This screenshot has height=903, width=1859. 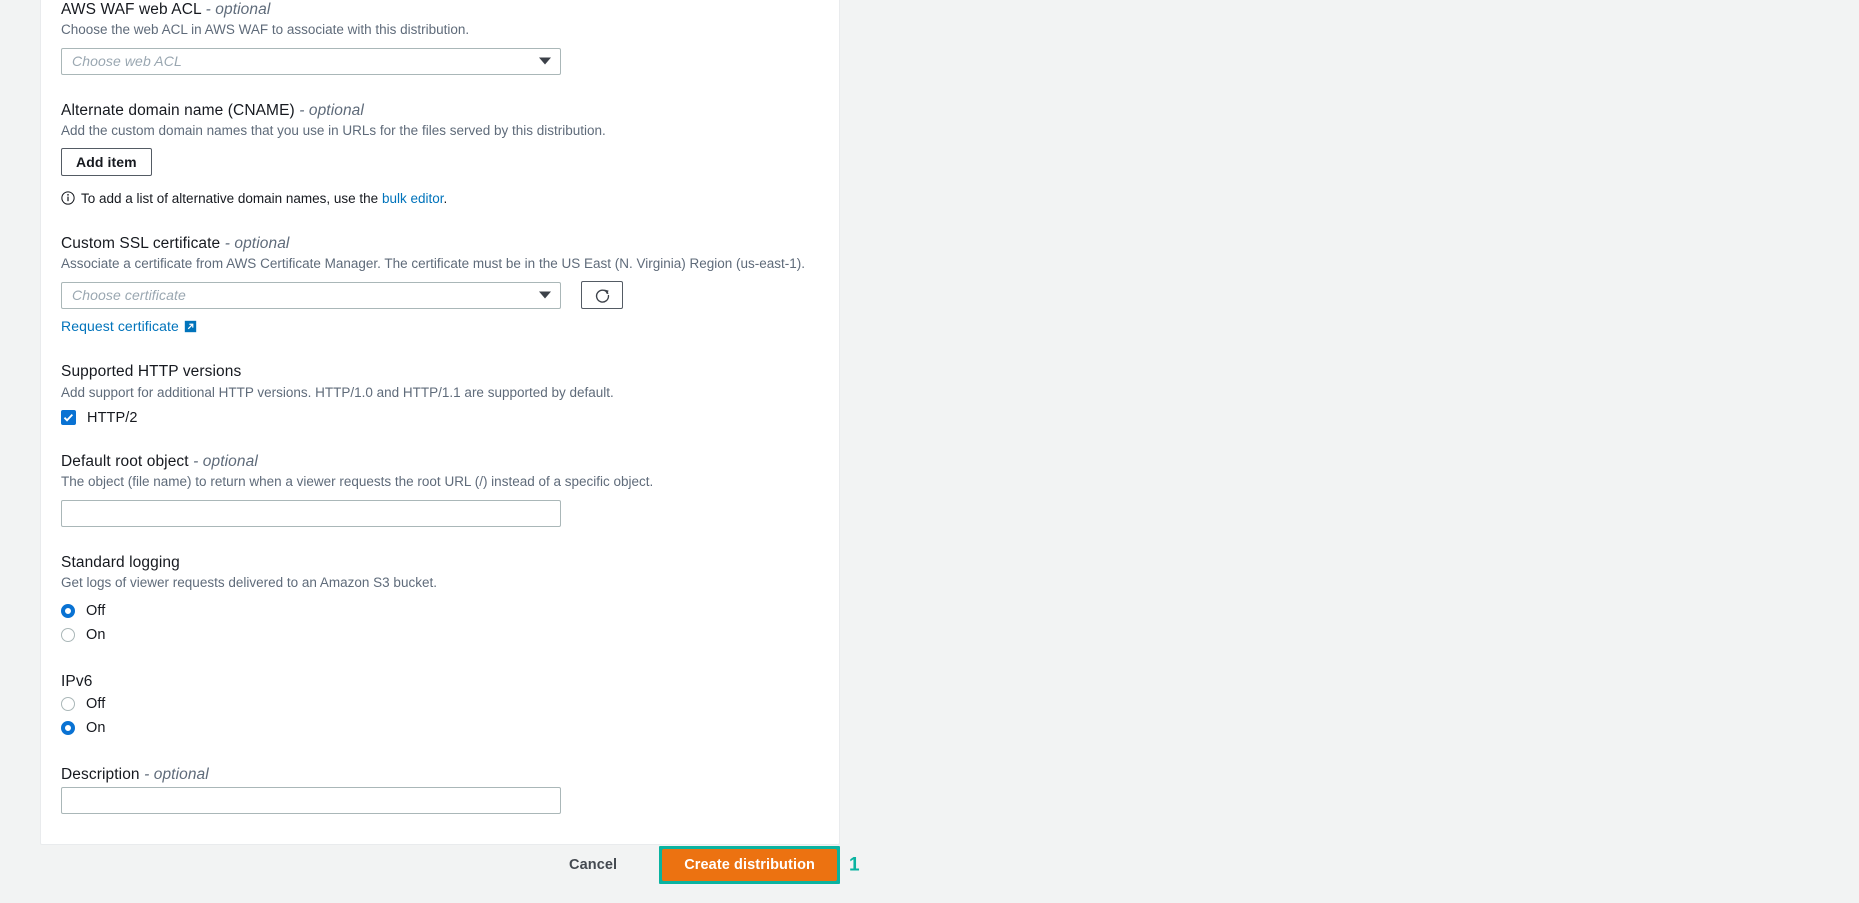 I want to click on ssl-select-placeholder: Choose certificate, so click(x=129, y=295).